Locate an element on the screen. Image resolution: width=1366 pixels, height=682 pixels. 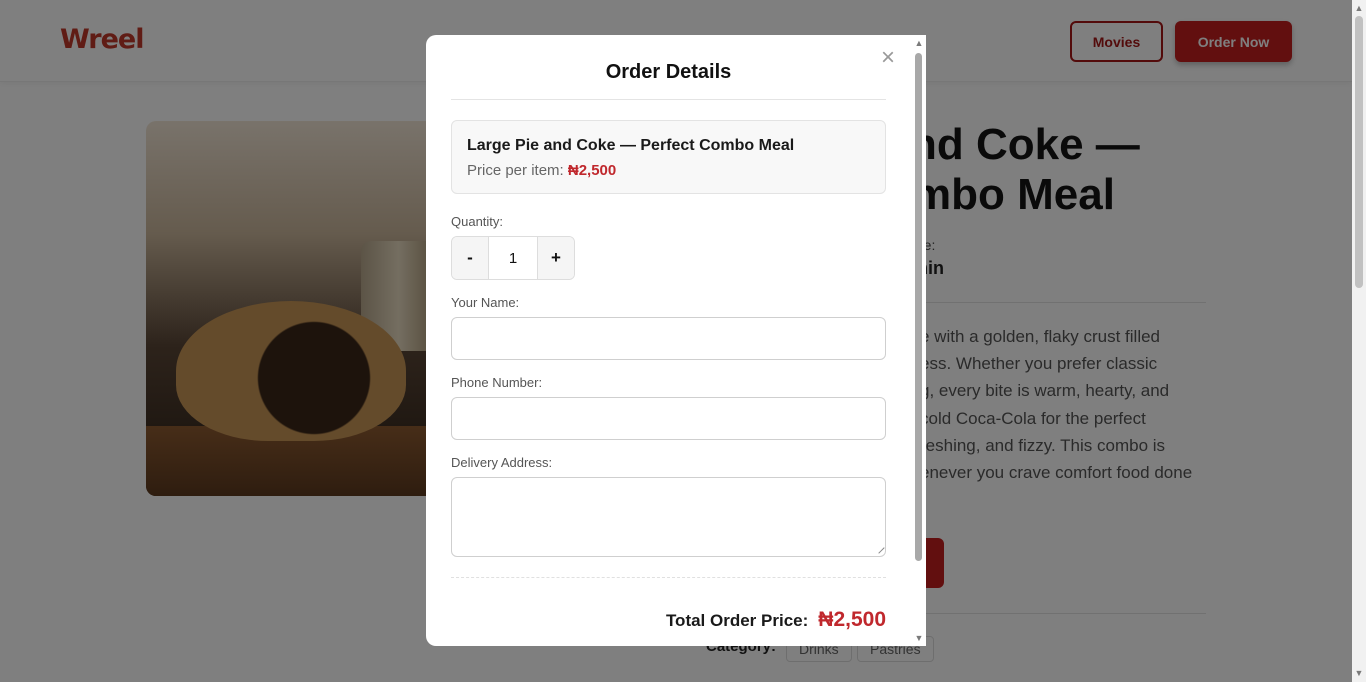
quantity-label: Quantity: is located at coordinates (477, 221).